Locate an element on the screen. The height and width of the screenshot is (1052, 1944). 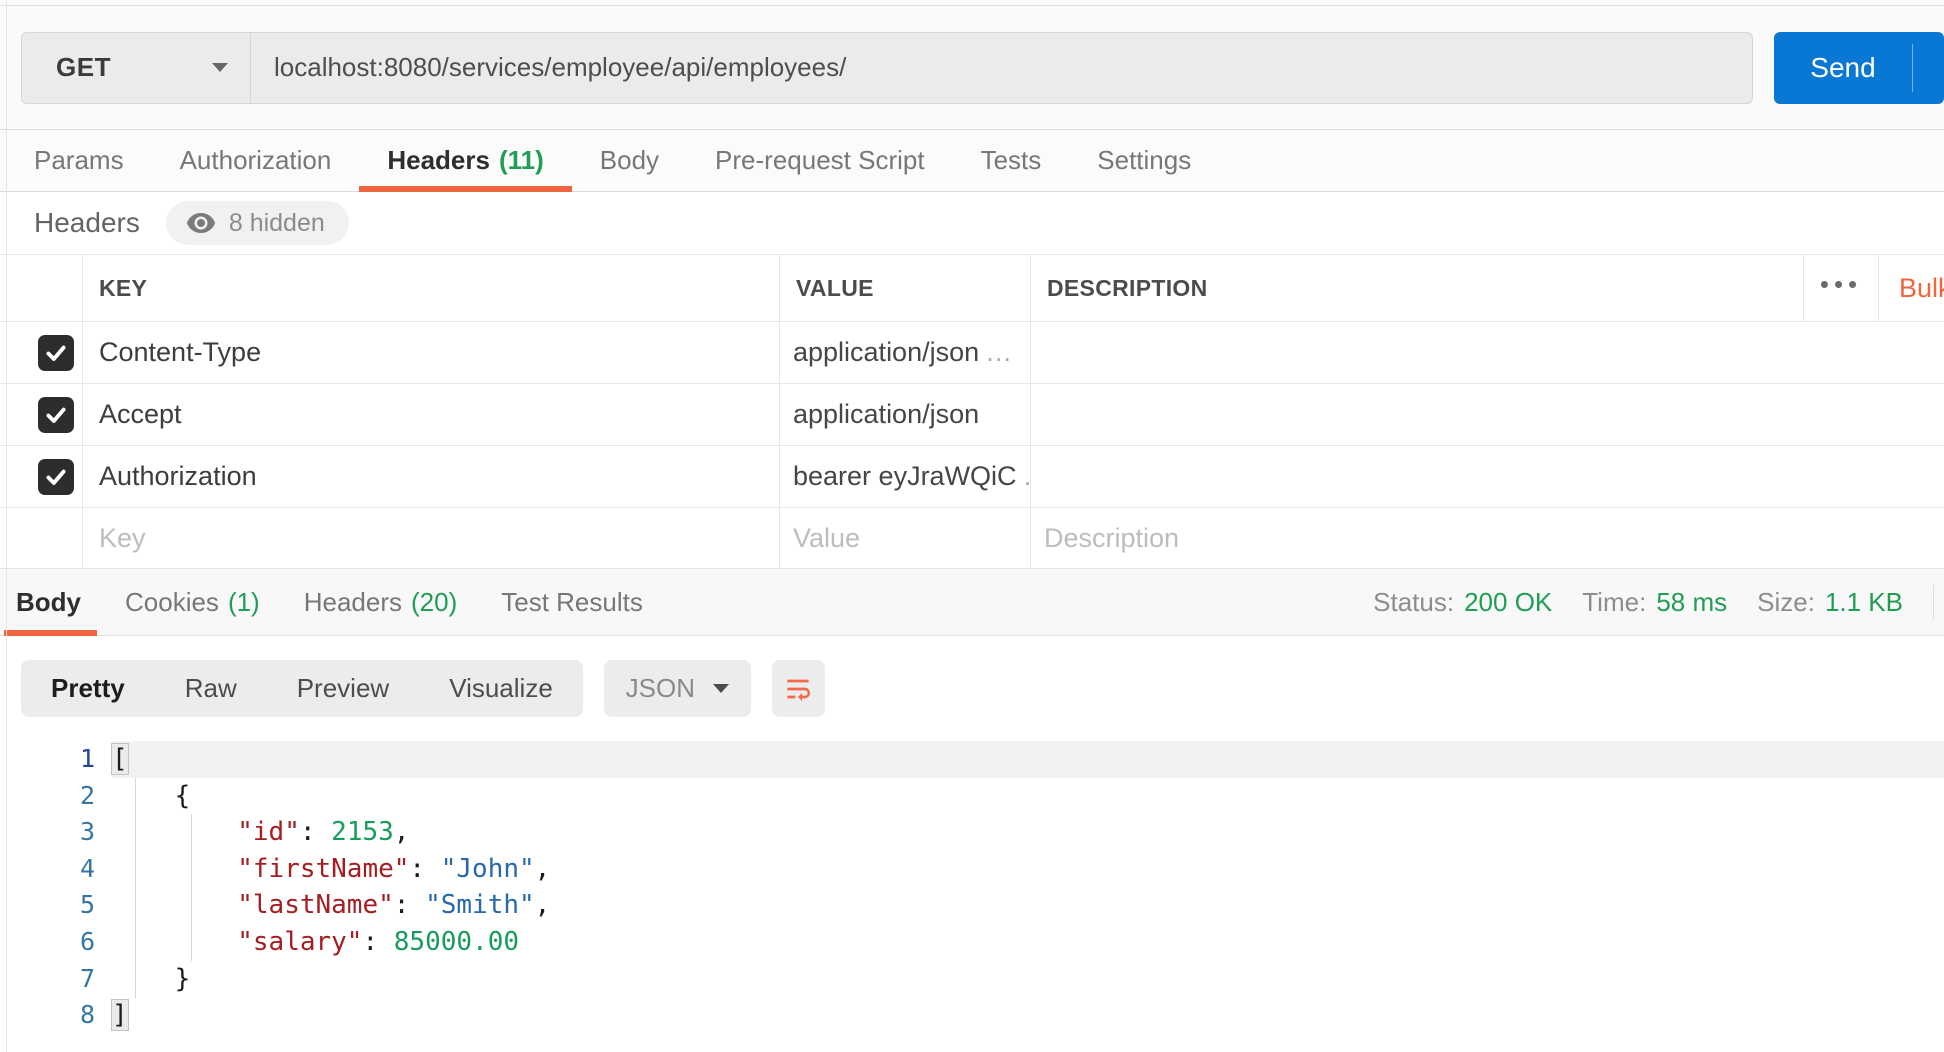
tab-pre-request-script: Pre-request Script is located at coordinates (820, 160).